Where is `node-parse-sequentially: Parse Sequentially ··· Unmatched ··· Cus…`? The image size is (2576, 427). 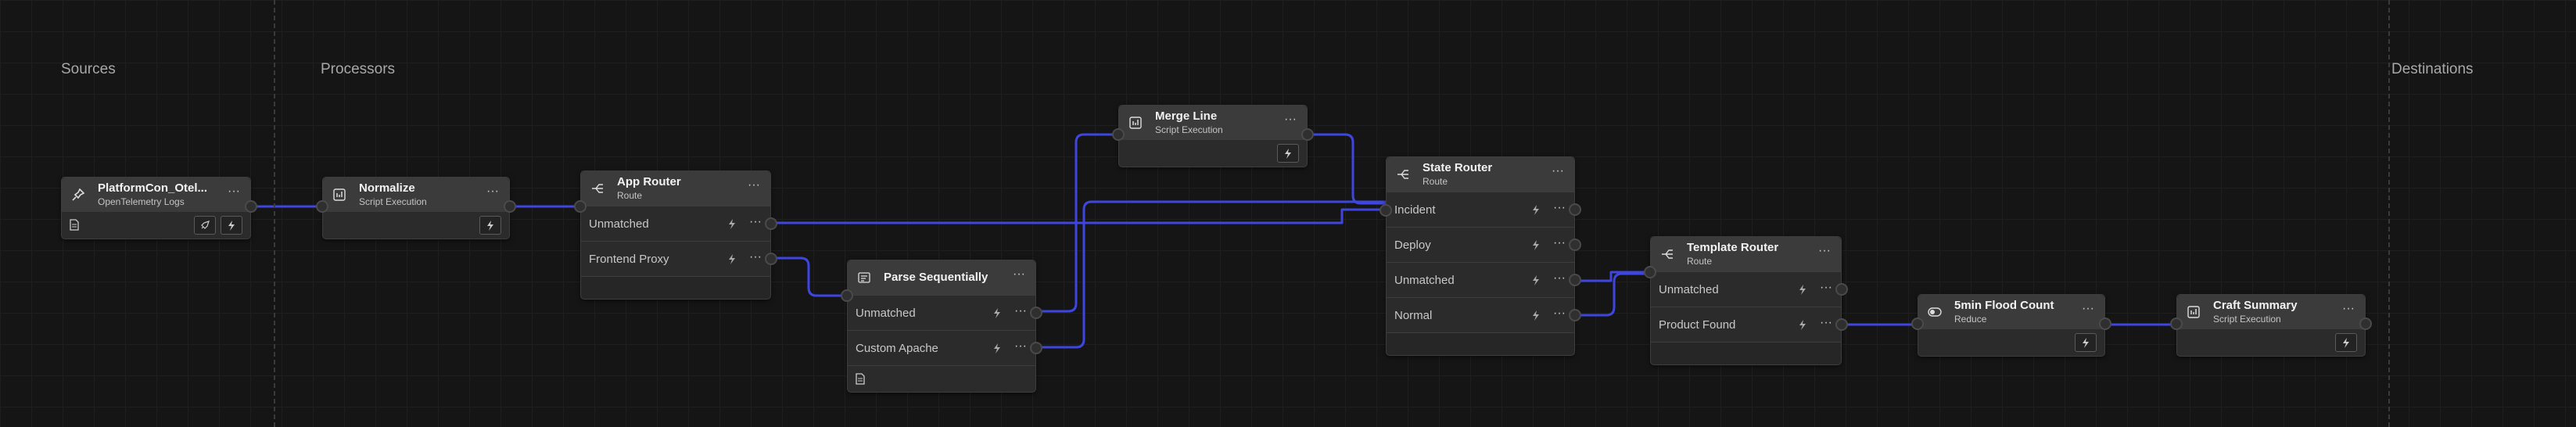
node-parse-sequentially: Parse Sequentially ··· Unmatched ··· Cus… is located at coordinates (942, 327).